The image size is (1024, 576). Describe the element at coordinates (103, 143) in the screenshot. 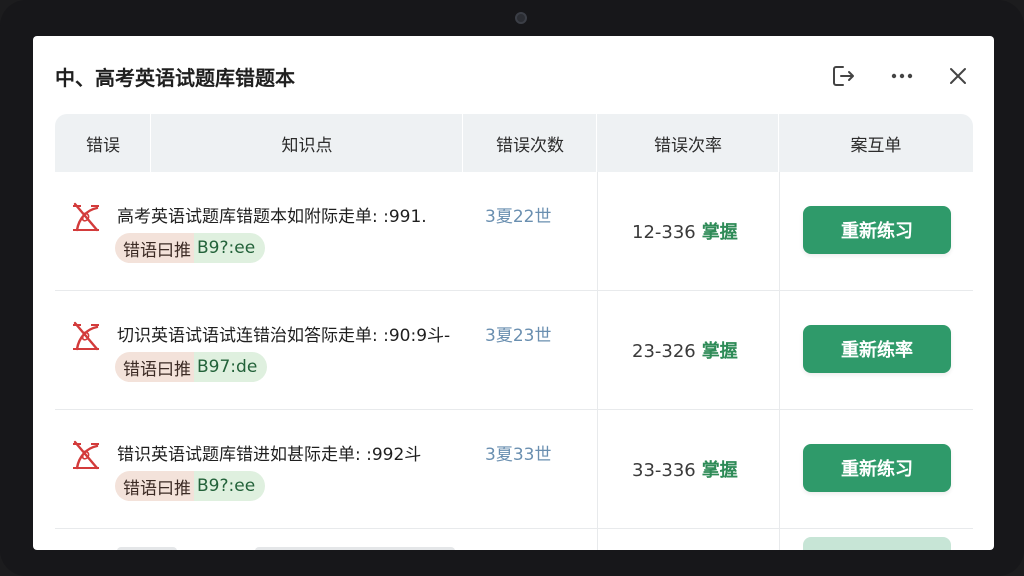

I see `column-header-mistake: 错误` at that location.